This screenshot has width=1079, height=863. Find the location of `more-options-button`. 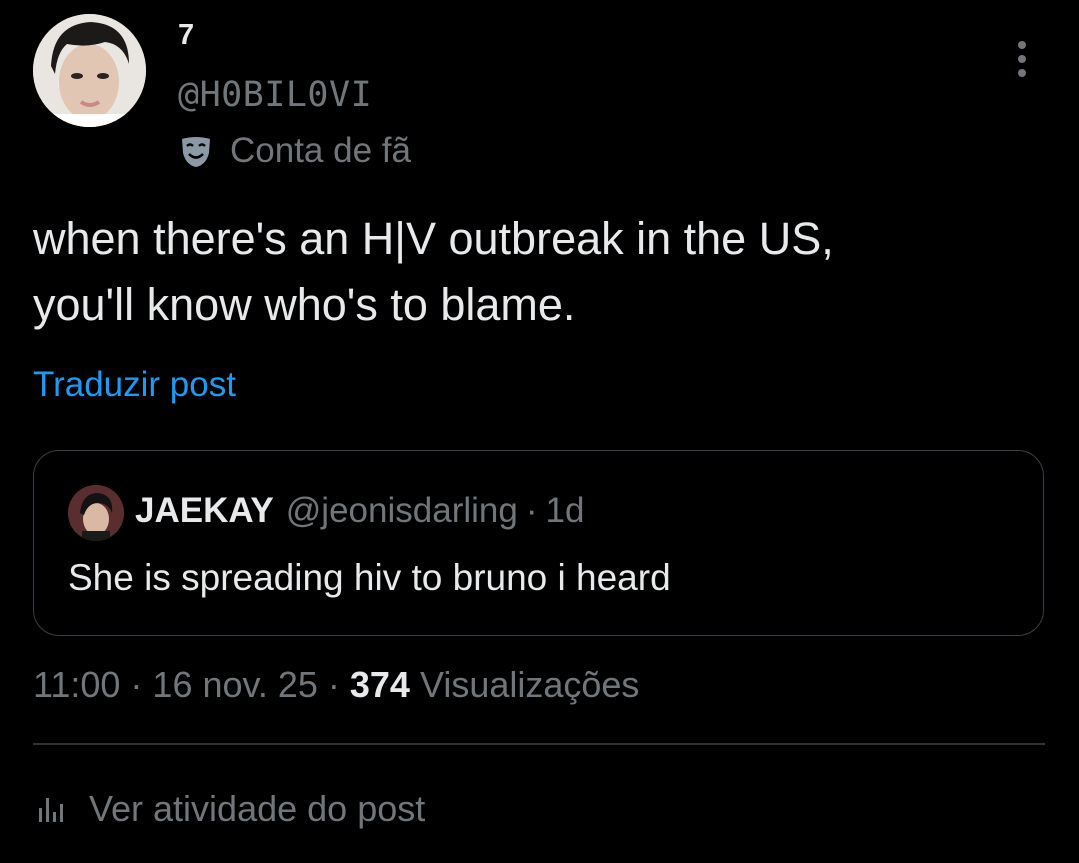

more-options-button is located at coordinates (1022, 59).